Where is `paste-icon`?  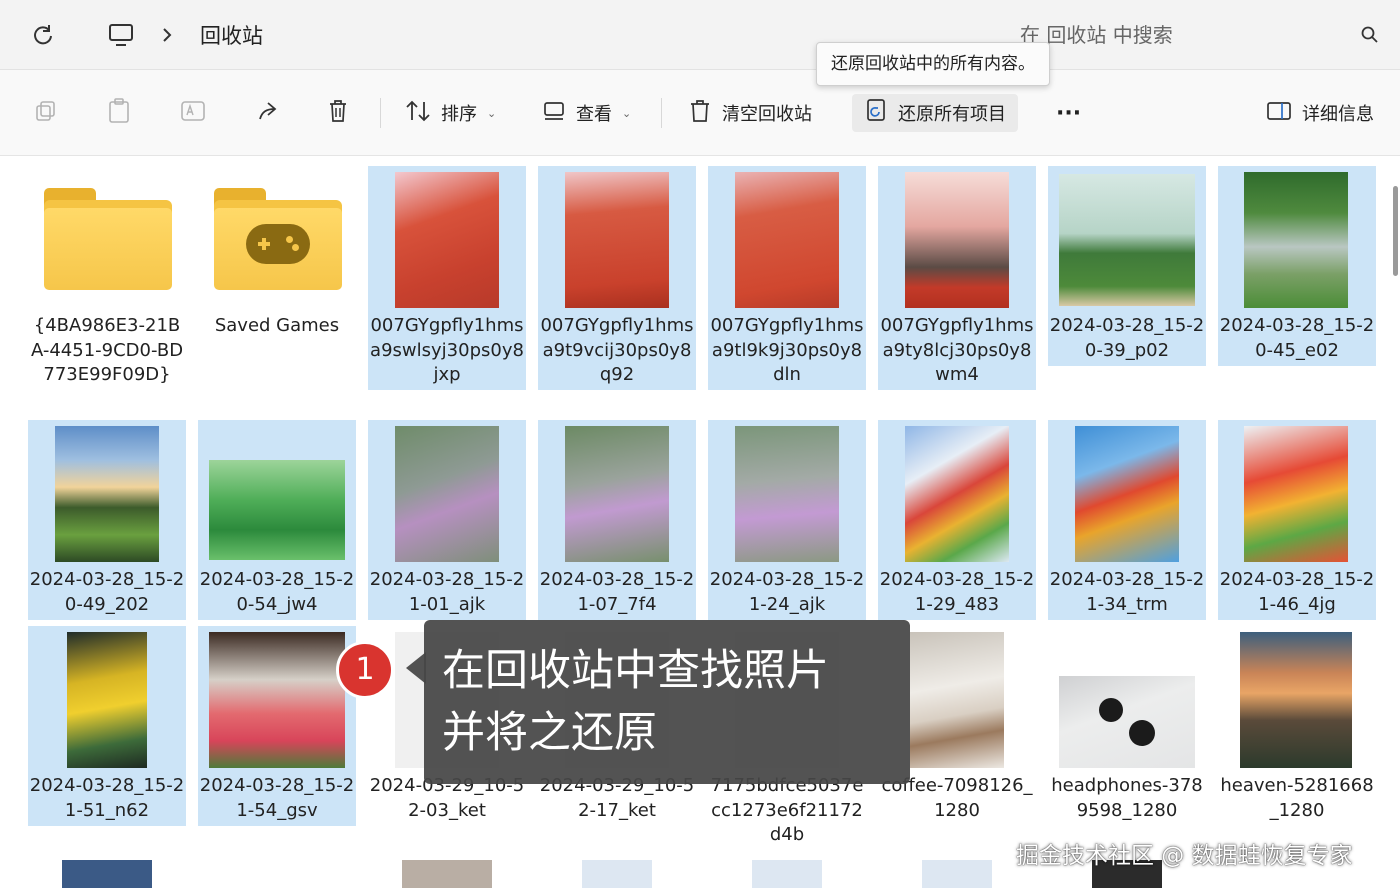 paste-icon is located at coordinates (119, 113).